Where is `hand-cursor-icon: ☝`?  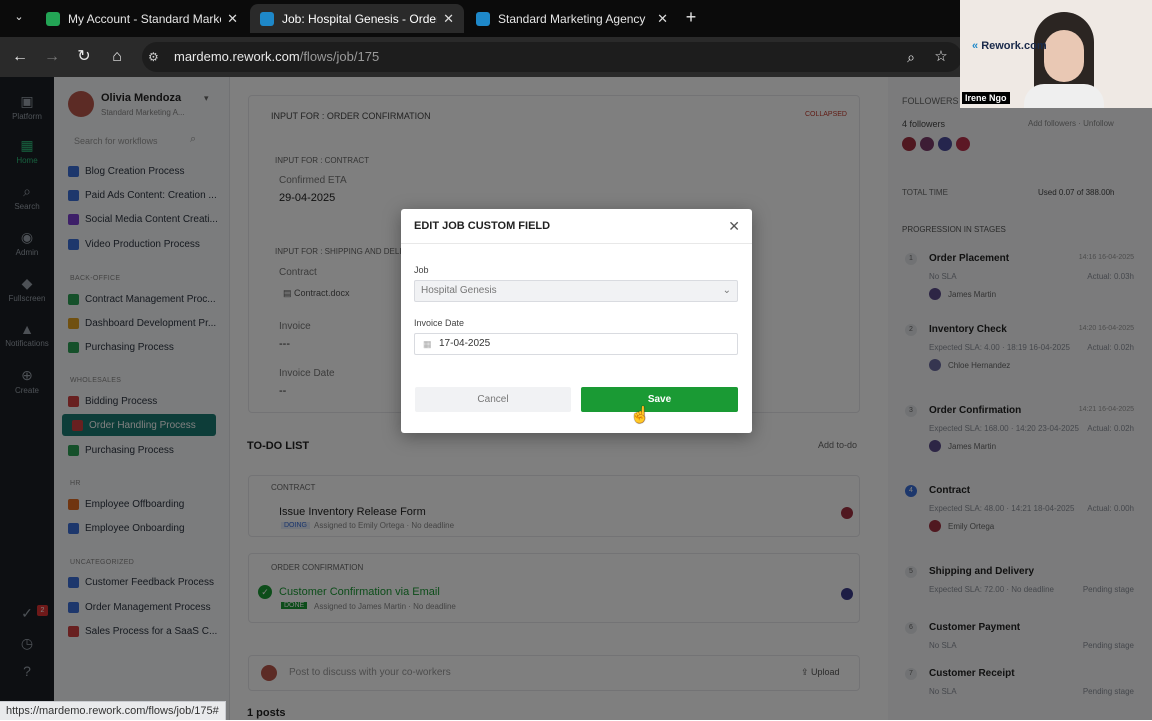
hand-cursor-icon: ☝ is located at coordinates (640, 415).